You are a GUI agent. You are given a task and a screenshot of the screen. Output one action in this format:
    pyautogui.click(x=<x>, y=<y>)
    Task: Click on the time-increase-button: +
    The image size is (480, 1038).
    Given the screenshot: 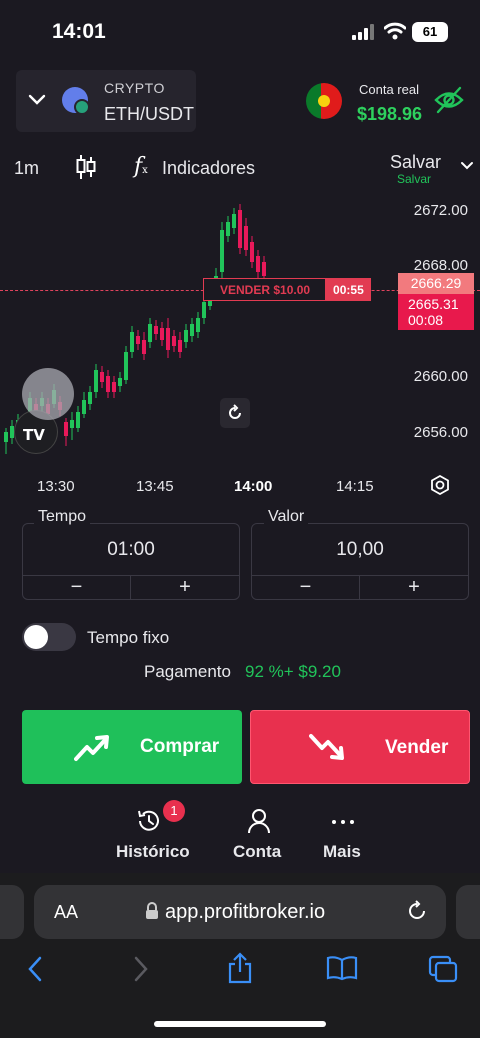 What is the action you would take?
    pyautogui.click(x=185, y=587)
    